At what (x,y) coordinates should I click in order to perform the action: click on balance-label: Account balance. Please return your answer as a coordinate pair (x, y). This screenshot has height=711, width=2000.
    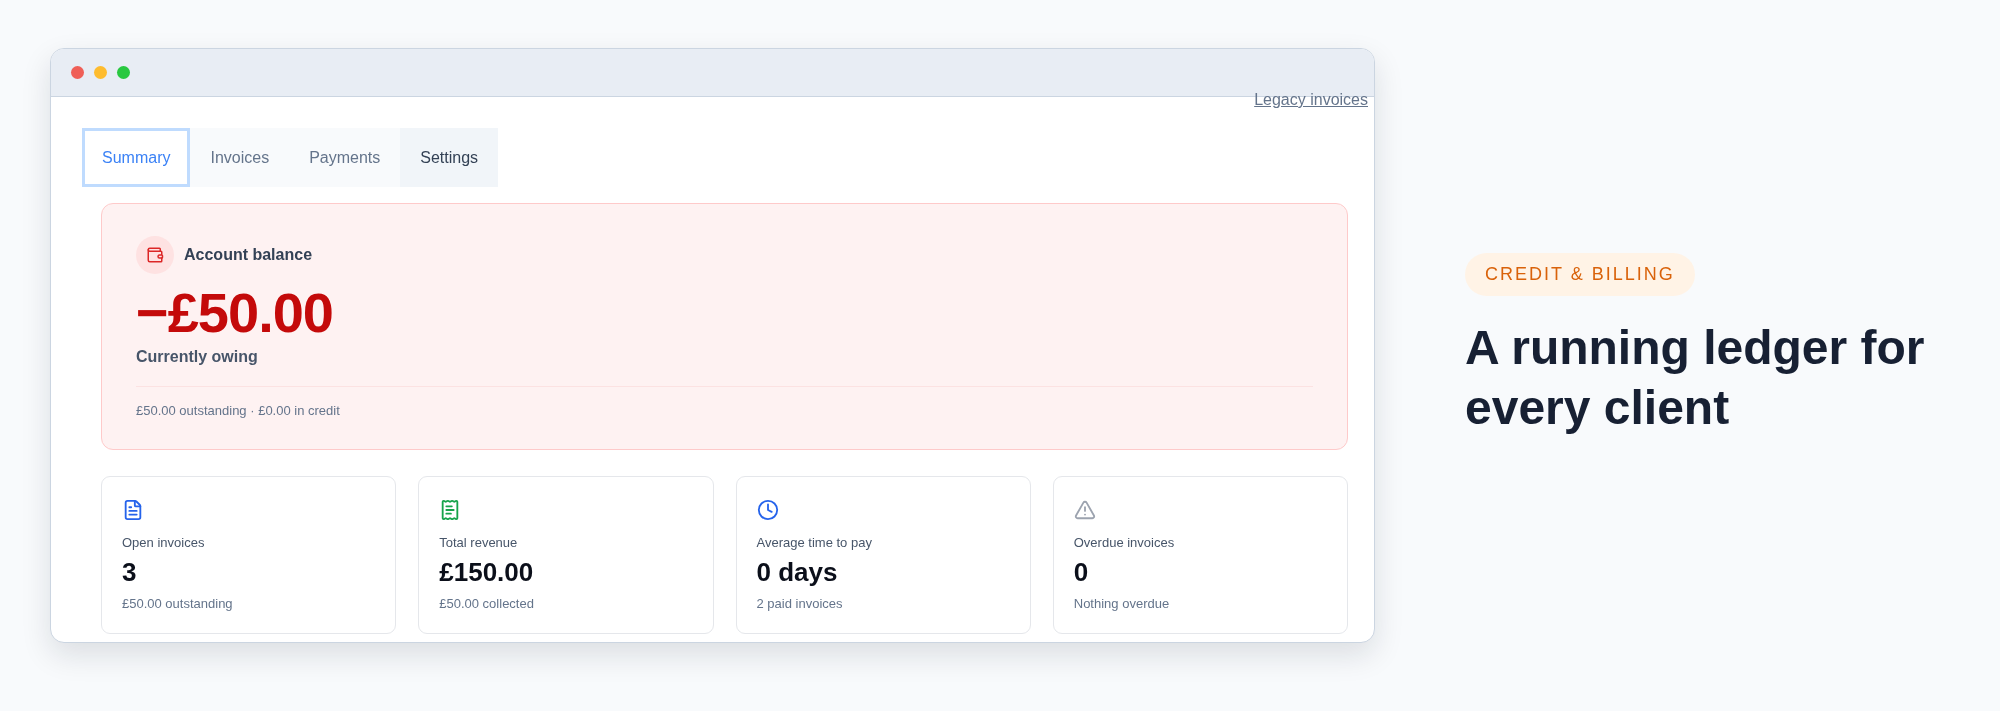
    Looking at the image, I should click on (248, 255).